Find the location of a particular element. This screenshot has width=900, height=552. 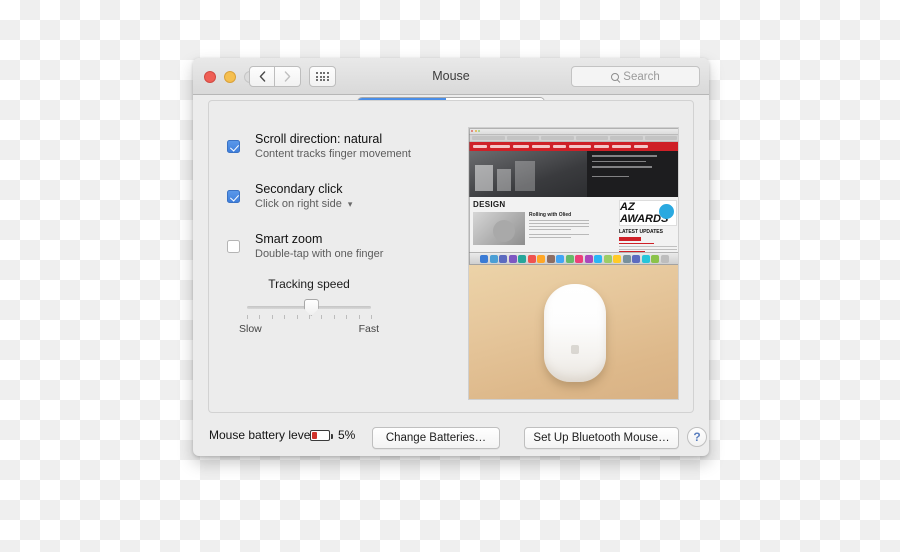

hero-text-overlay is located at coordinates (632, 174).